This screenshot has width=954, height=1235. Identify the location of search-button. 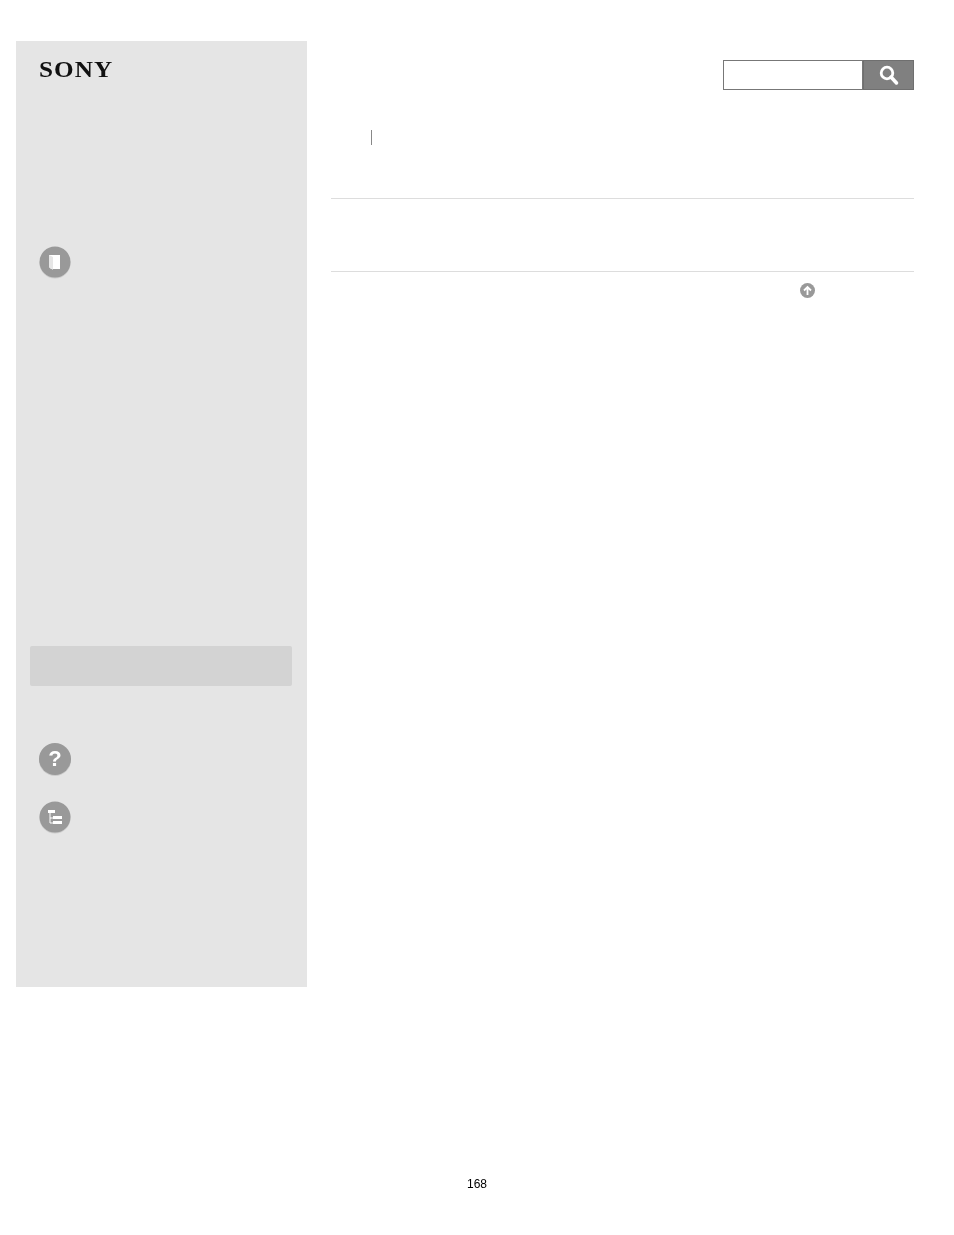
(888, 75).